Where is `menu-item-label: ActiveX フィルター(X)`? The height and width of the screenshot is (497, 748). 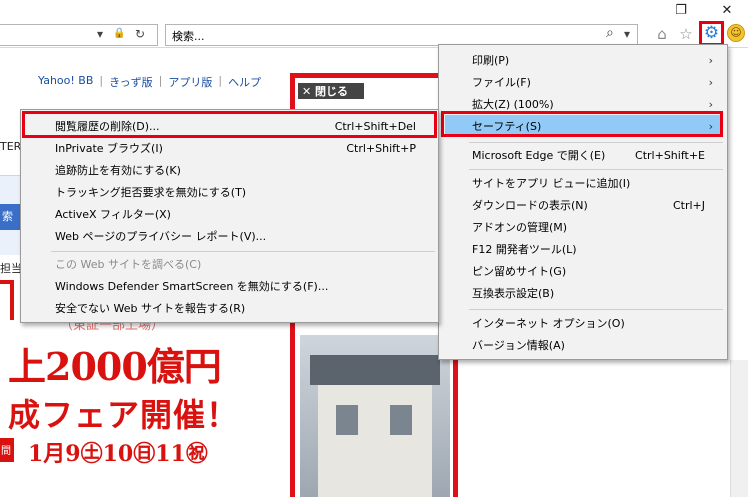
menu-item-label: ActiveX フィルター(X) is located at coordinates (113, 214).